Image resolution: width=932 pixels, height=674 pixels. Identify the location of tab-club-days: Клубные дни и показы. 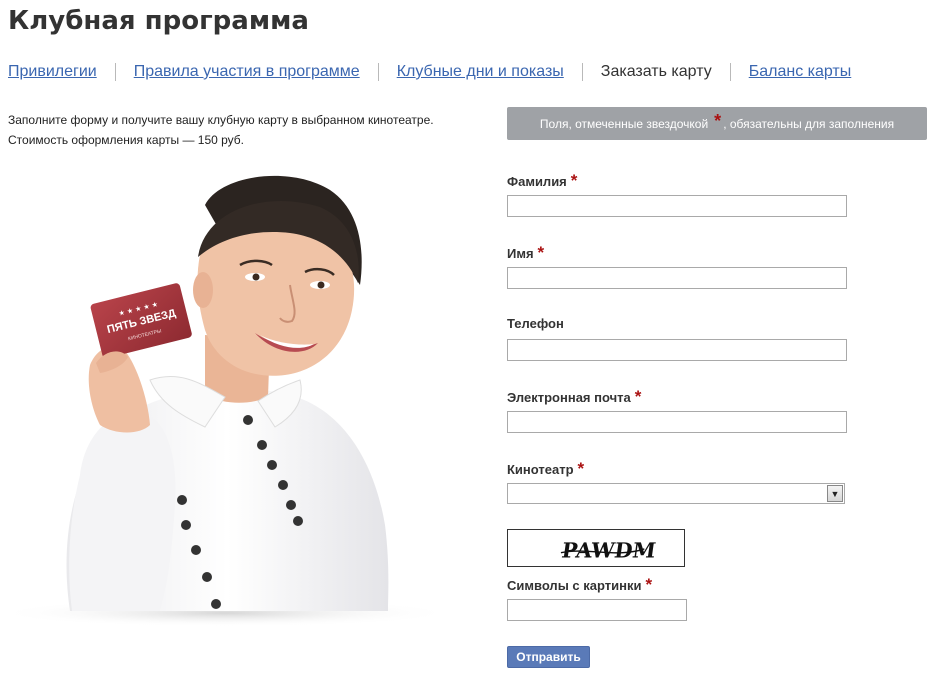
(480, 72).